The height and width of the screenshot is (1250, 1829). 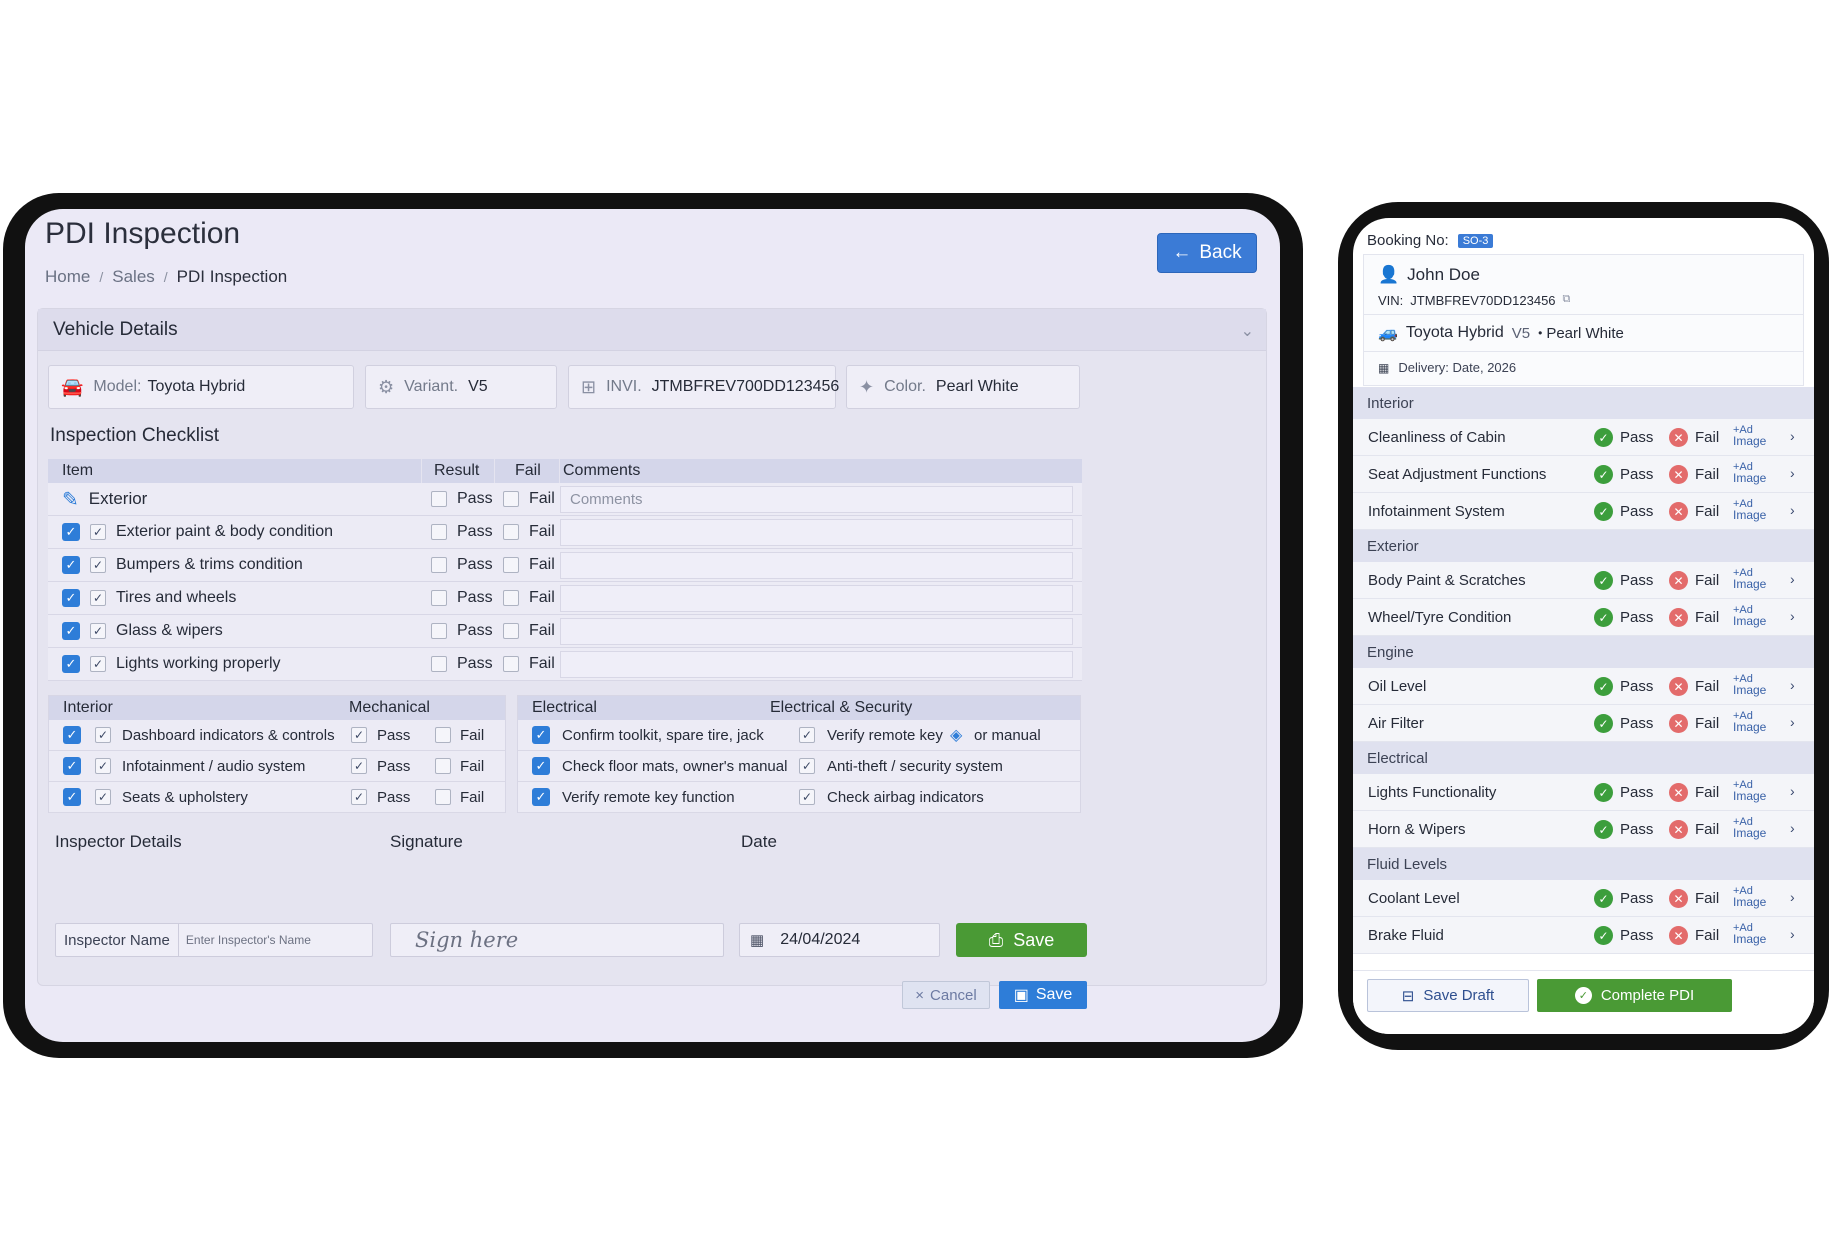 What do you see at coordinates (67, 277) in the screenshot?
I see `breadcrumb-home: Home` at bounding box center [67, 277].